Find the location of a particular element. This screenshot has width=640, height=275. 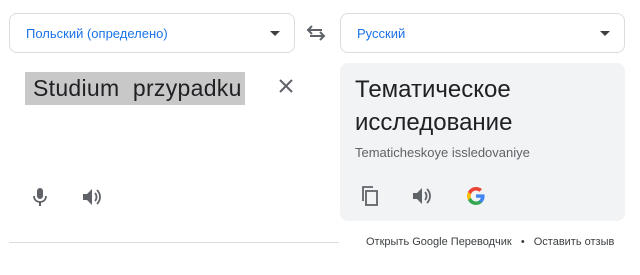

source-language-select: Польский (определено) is located at coordinates (152, 33).